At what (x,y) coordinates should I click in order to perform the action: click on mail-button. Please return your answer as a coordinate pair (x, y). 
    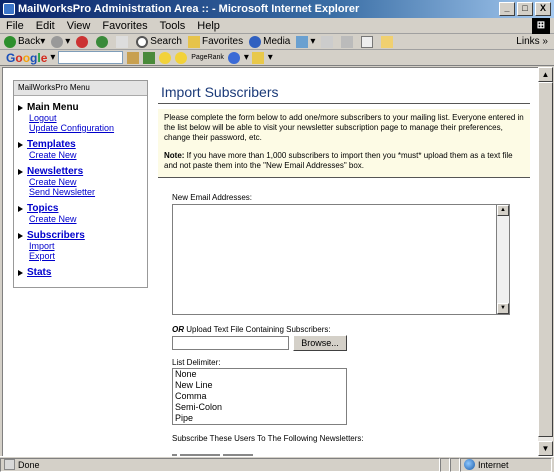
    Looking at the image, I should click on (328, 41).